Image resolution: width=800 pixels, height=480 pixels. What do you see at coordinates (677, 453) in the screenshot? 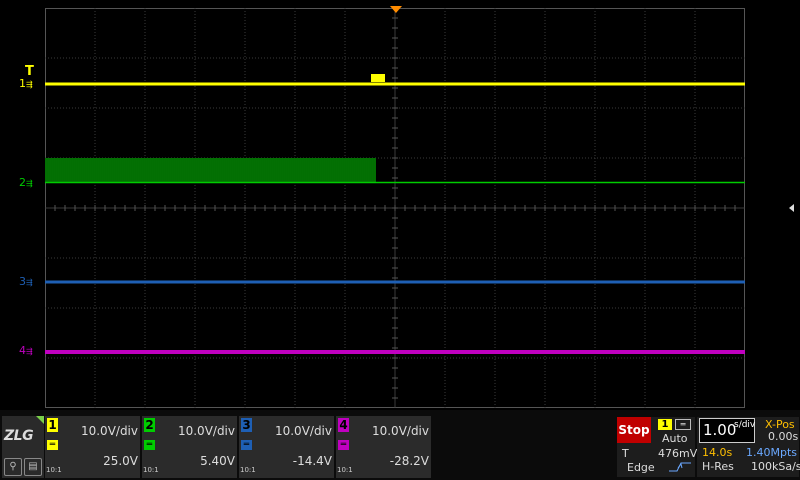
I see `trigger-level: 476mV` at bounding box center [677, 453].